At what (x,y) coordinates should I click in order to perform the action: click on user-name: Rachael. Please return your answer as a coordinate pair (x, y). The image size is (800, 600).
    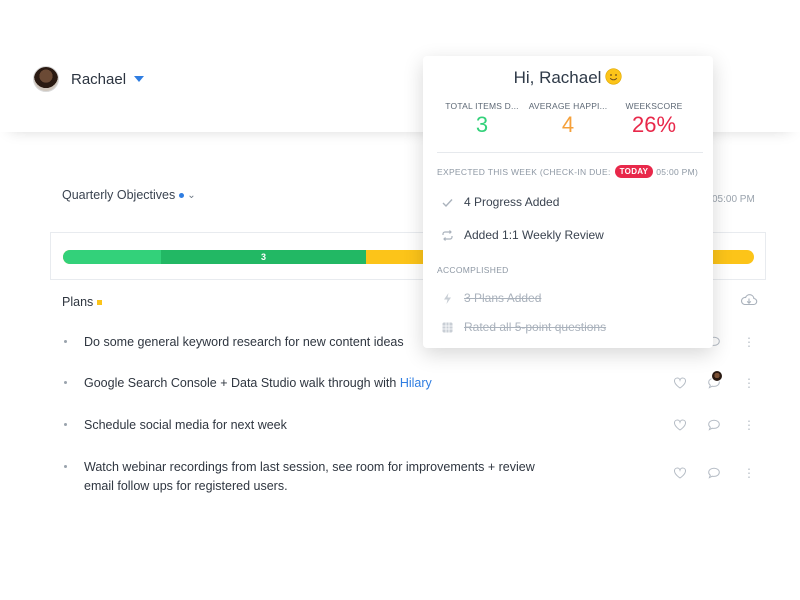
    Looking at the image, I should click on (99, 79).